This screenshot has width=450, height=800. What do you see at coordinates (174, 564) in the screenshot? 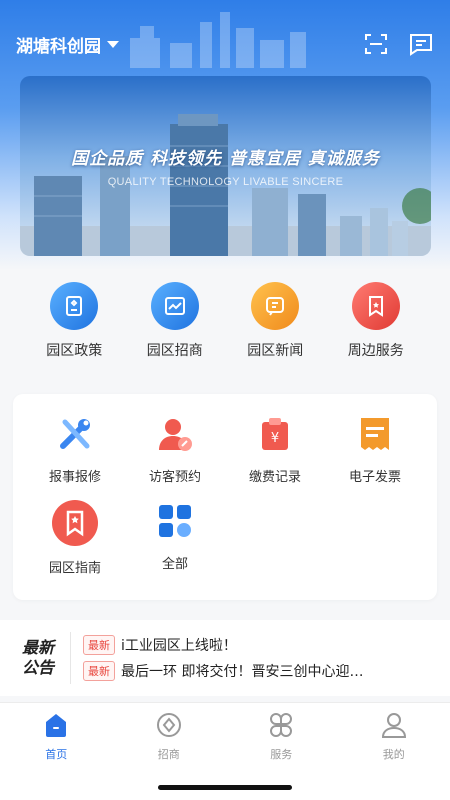
I see `service-label: 全部` at bounding box center [174, 564].